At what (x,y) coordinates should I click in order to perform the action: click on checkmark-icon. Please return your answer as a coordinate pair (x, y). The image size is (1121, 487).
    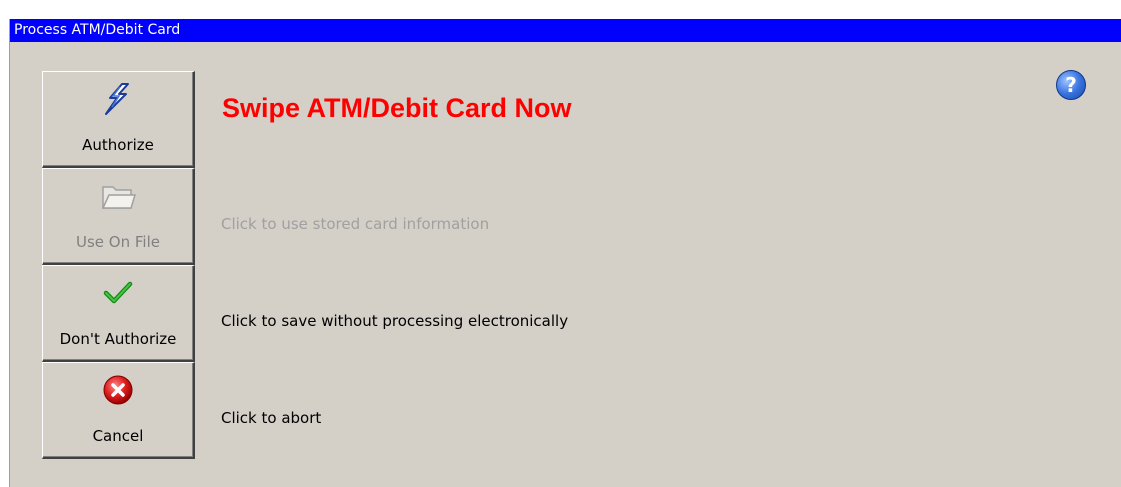
    Looking at the image, I should click on (118, 293).